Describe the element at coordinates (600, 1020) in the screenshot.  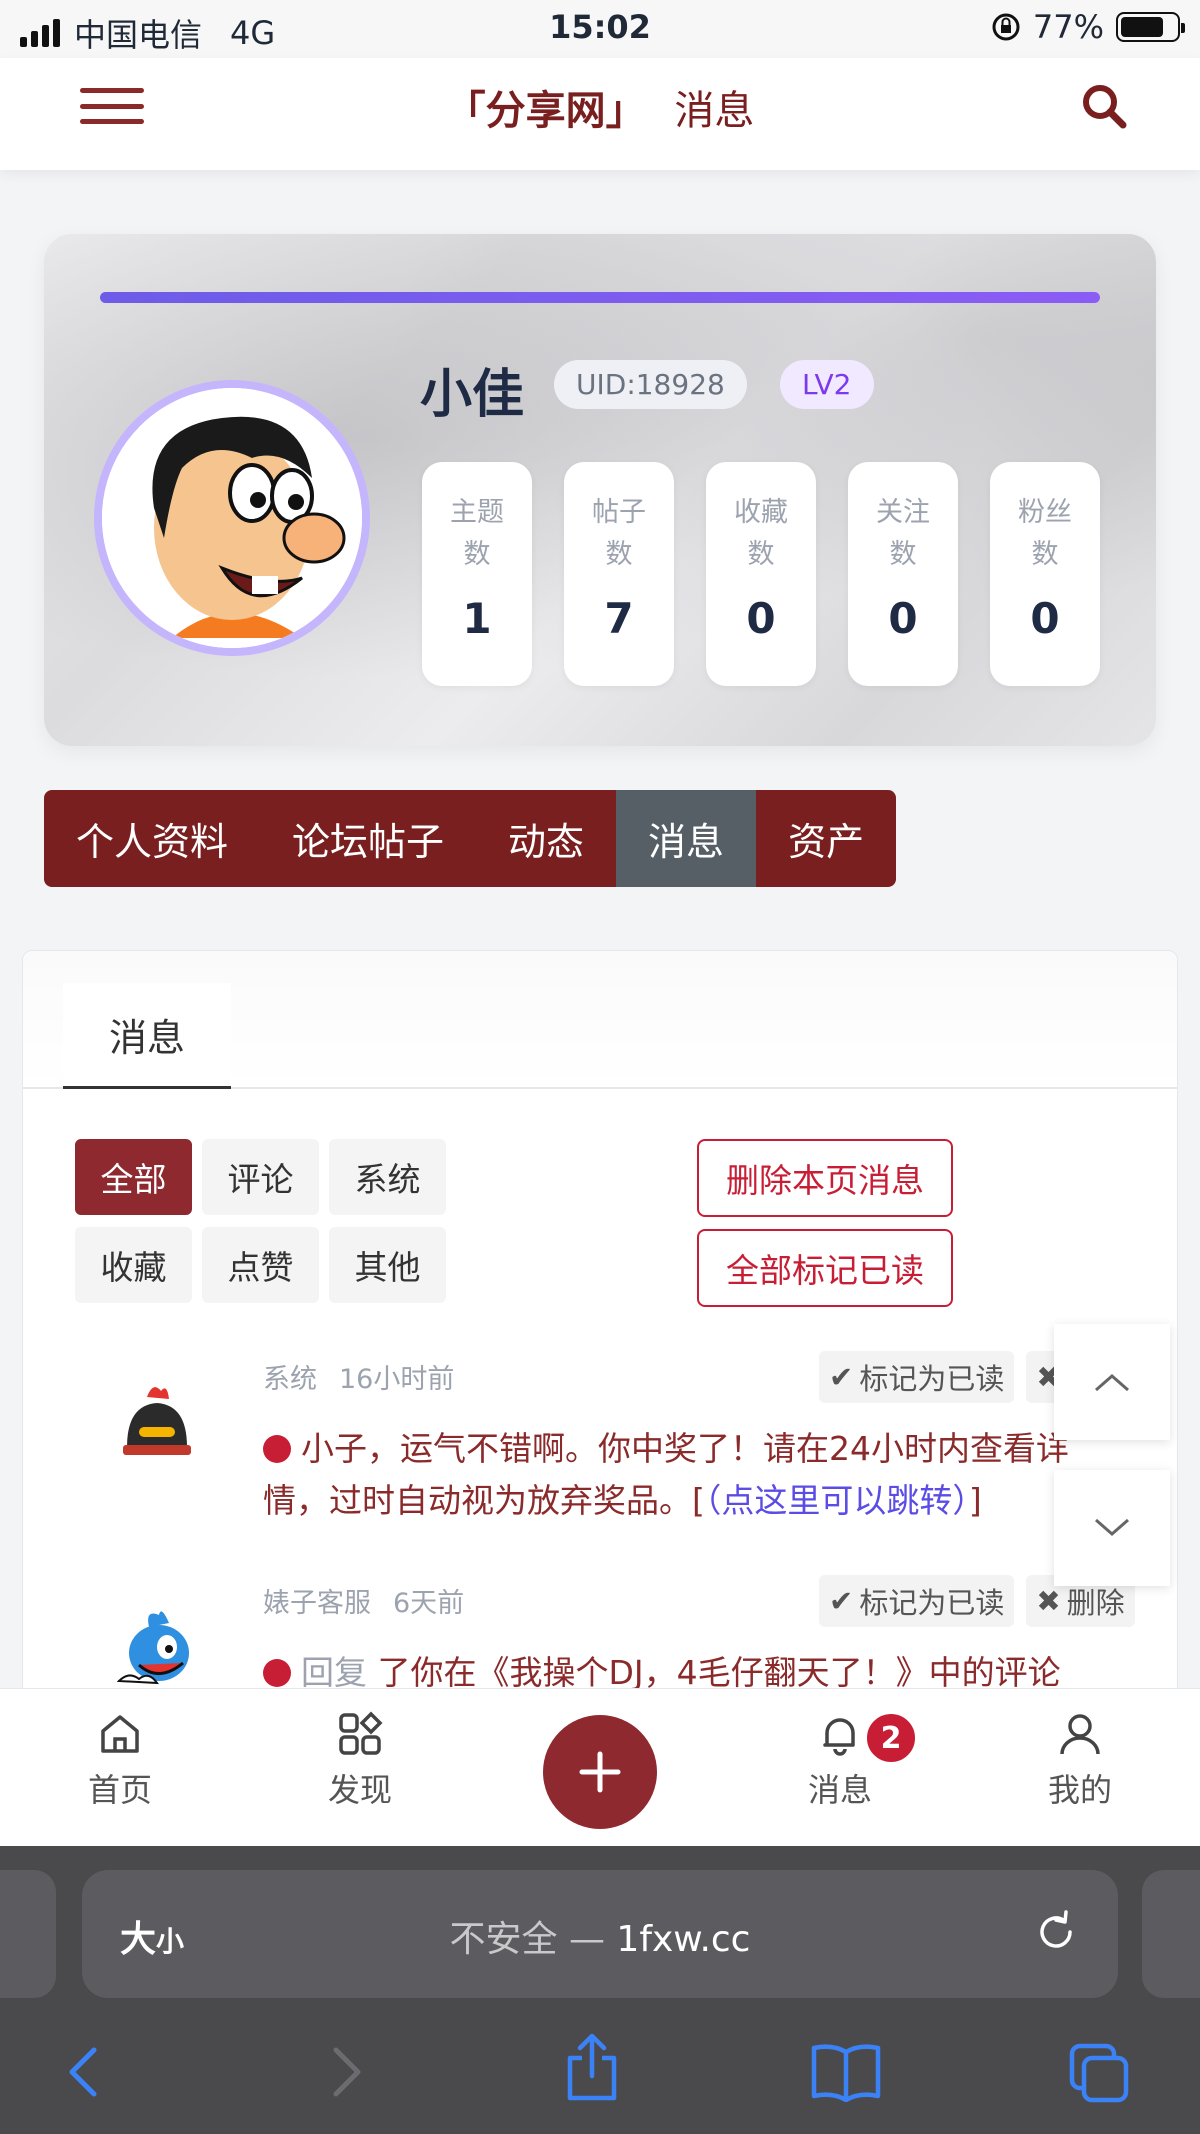
I see `panel-header: 消息` at that location.